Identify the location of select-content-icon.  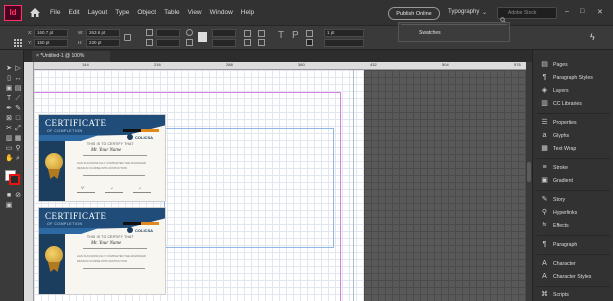
(261, 42).